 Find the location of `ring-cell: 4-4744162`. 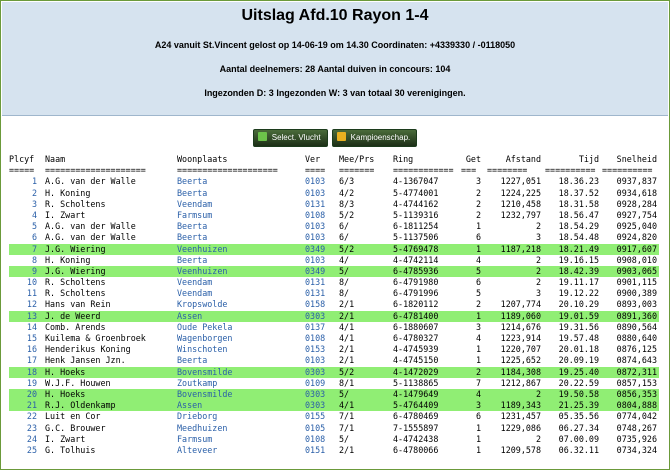

ring-cell: 4-4744162 is located at coordinates (416, 203).